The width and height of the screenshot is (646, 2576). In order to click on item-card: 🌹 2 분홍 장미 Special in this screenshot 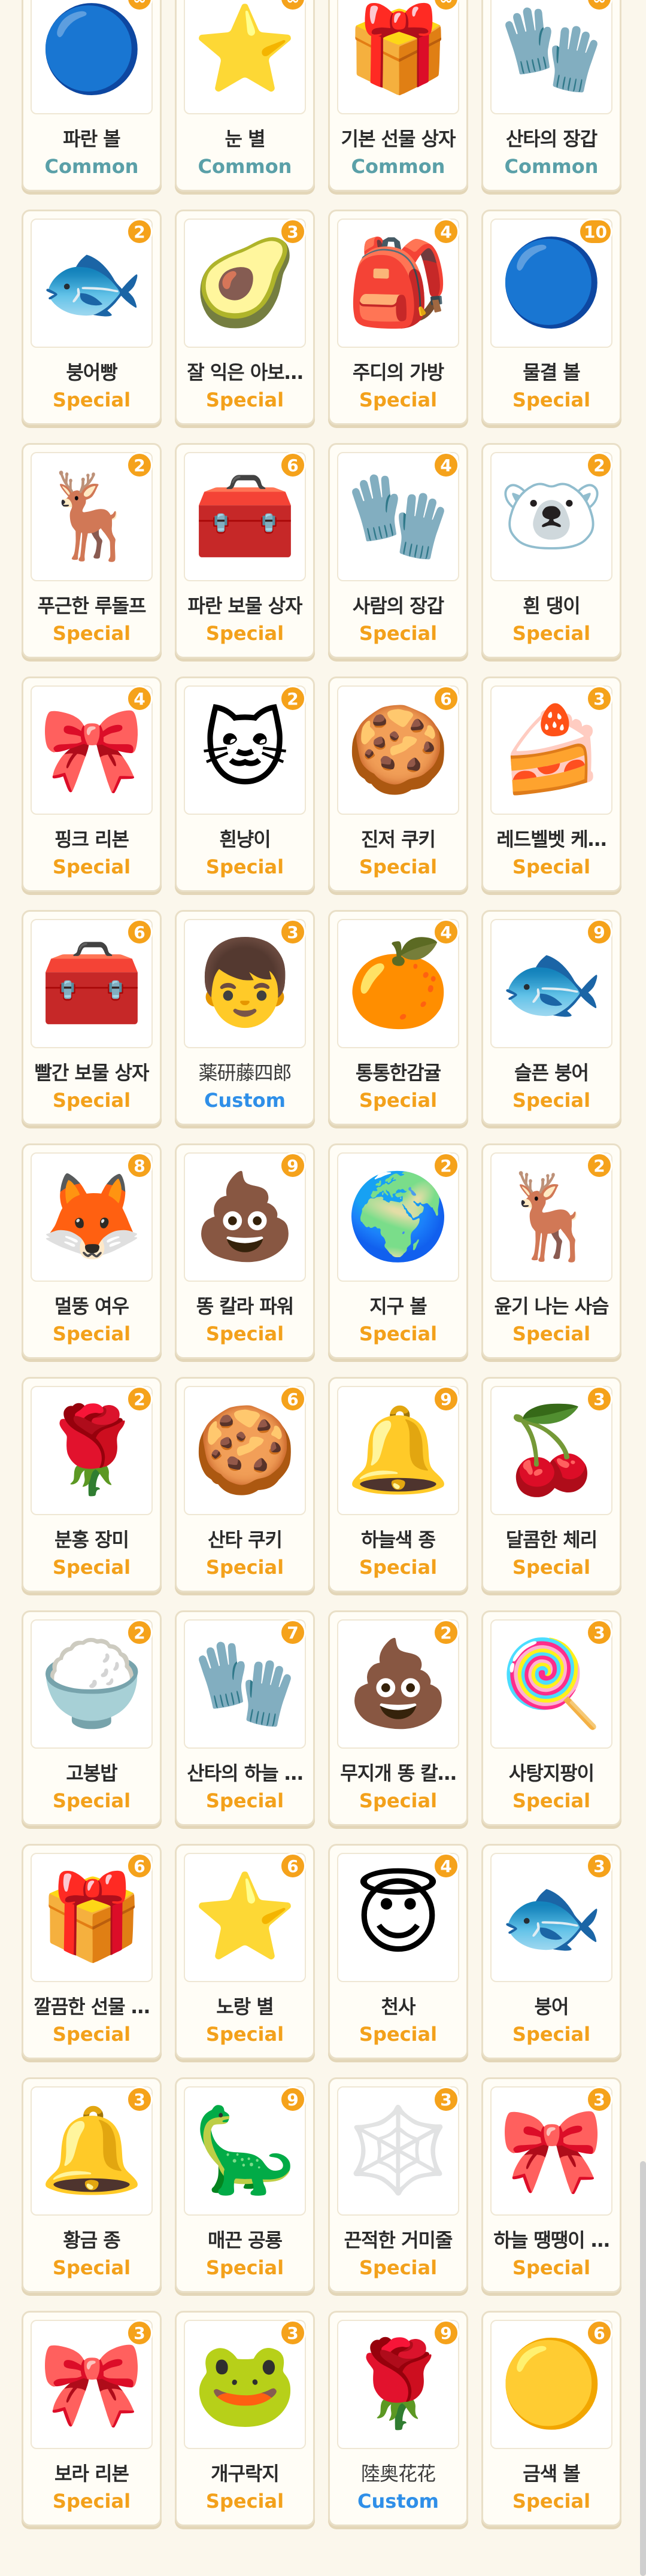, I will do `click(92, 1484)`.